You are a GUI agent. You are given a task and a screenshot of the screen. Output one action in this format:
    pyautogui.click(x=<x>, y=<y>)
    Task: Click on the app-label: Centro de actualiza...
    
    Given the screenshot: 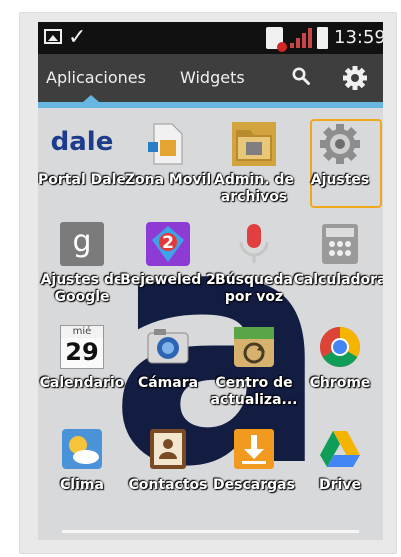 What is the action you would take?
    pyautogui.click(x=254, y=391)
    